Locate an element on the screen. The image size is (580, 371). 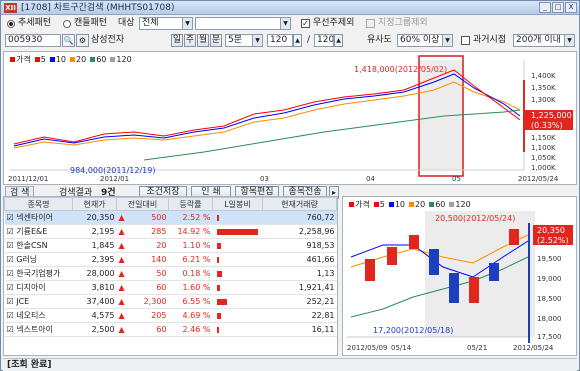
close-button: X is located at coordinates (571, 7).